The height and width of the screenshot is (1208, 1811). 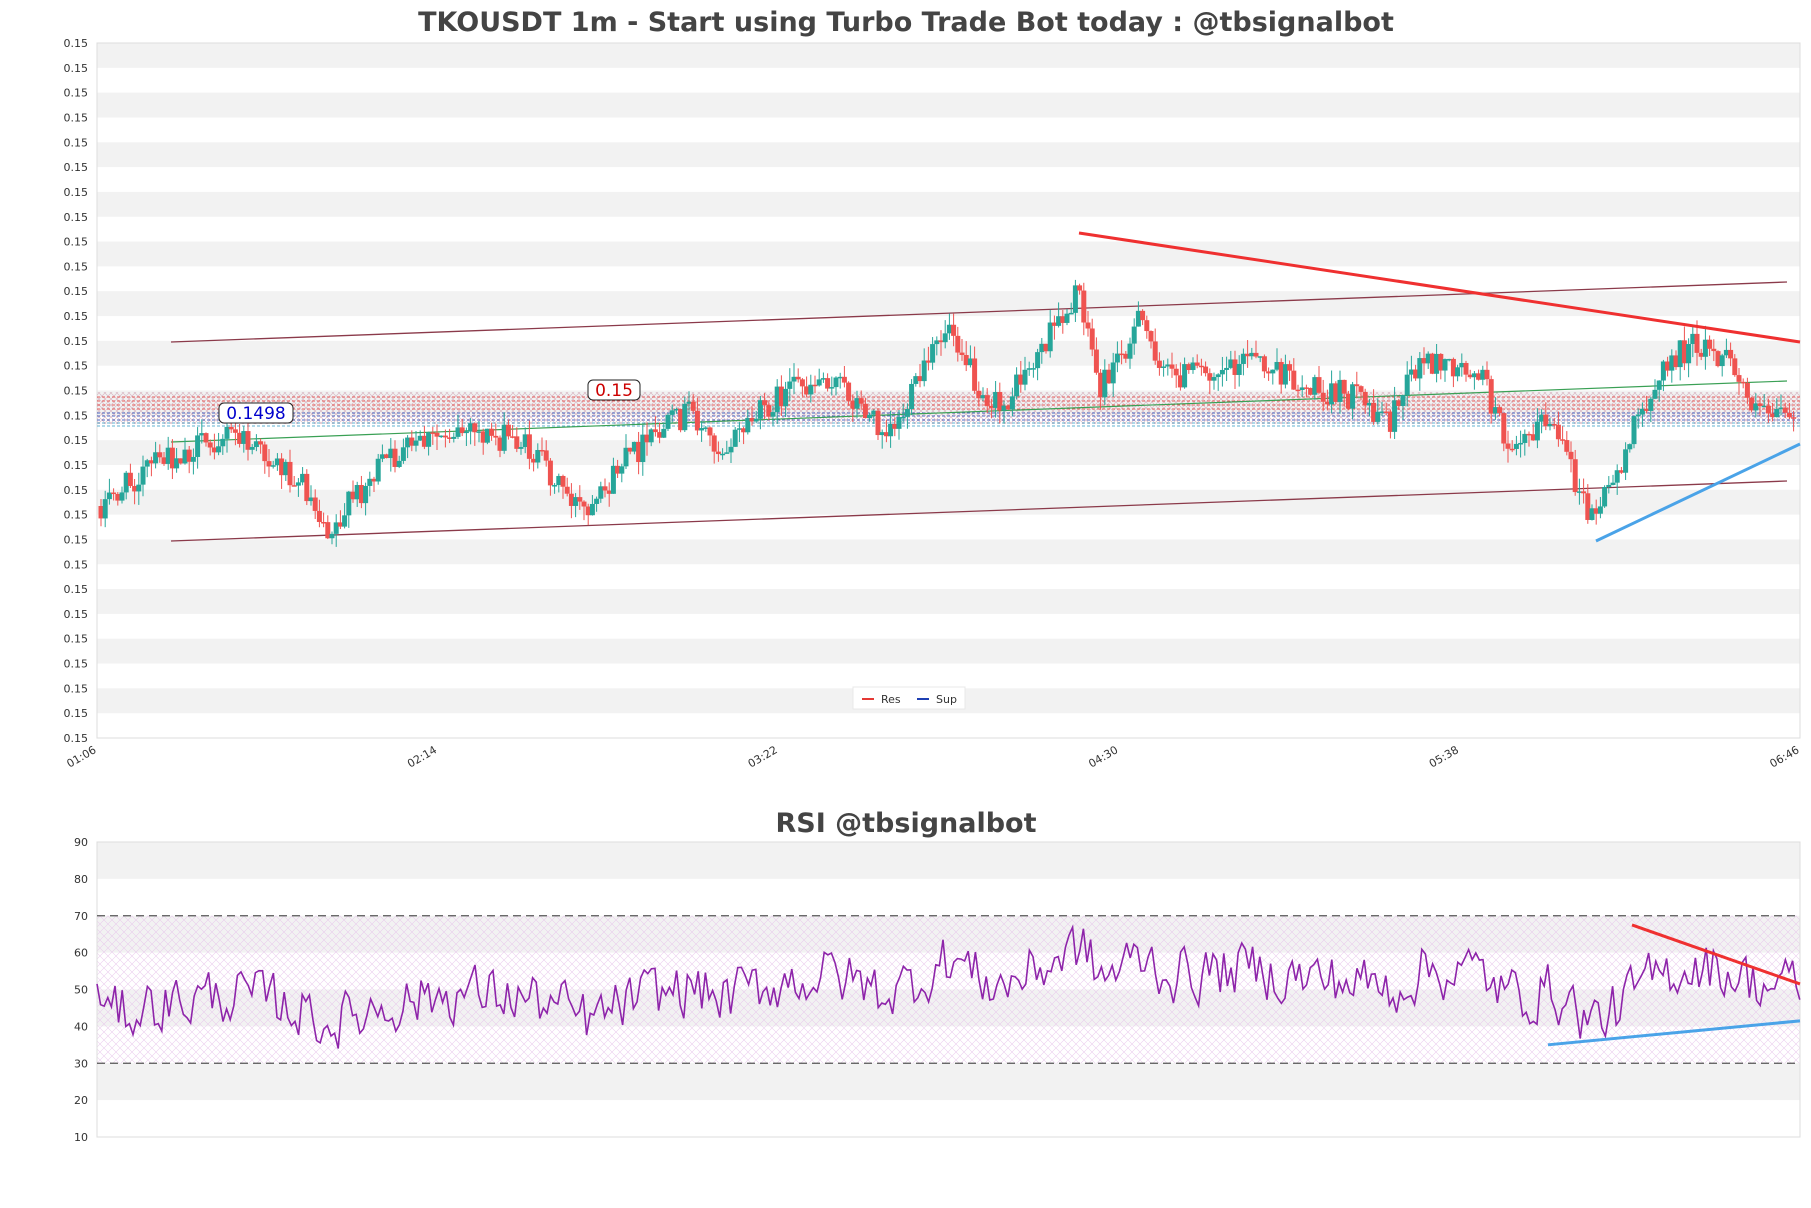 I want to click on x-tick-label: 05:38, so click(x=1444, y=756).